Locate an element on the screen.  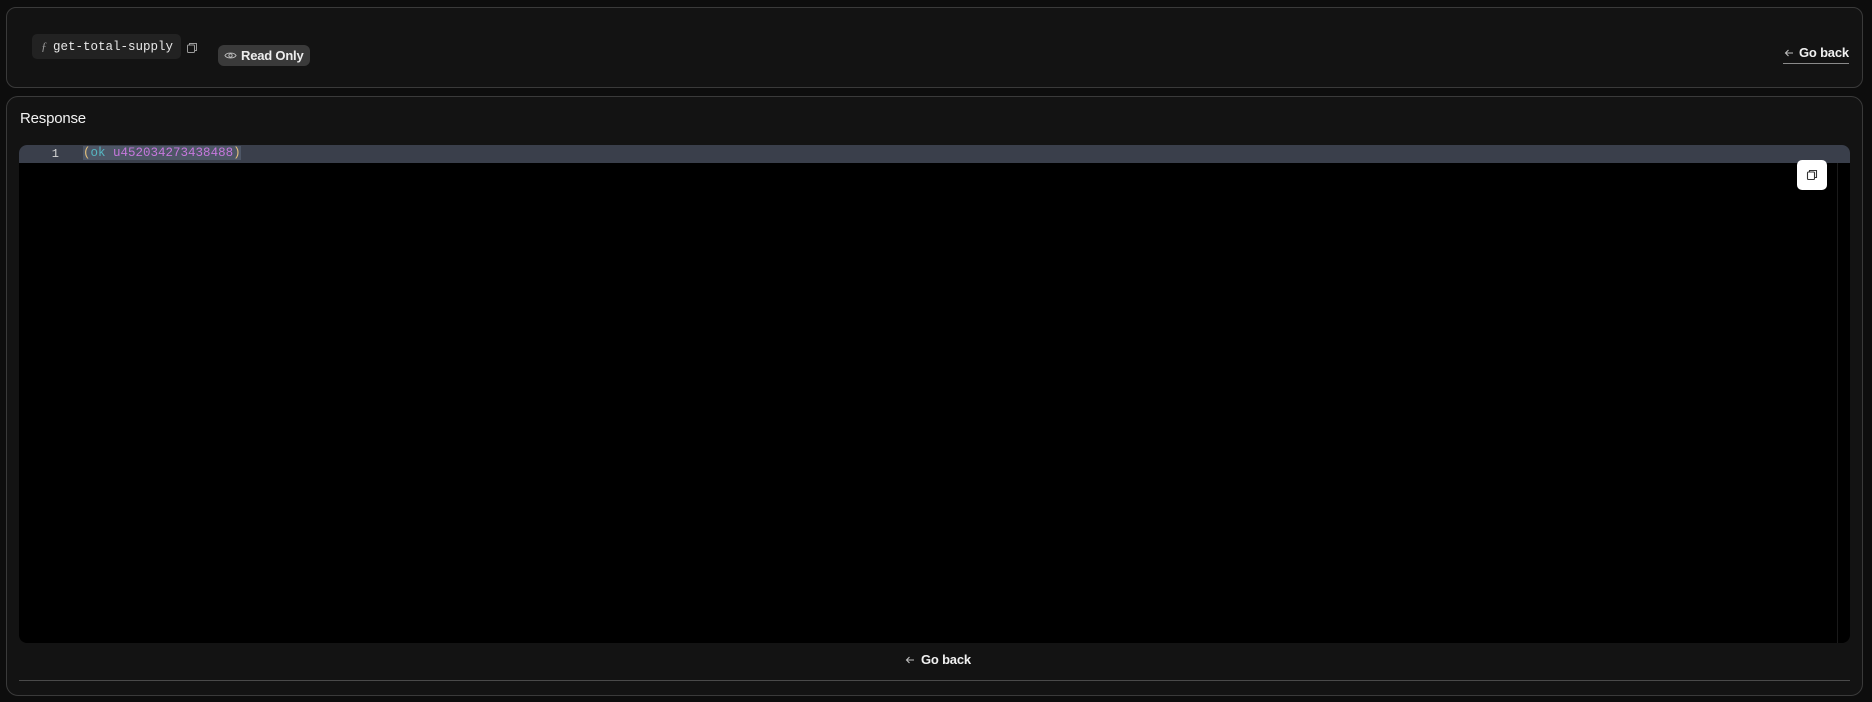
open-paren: ( is located at coordinates (87, 153).